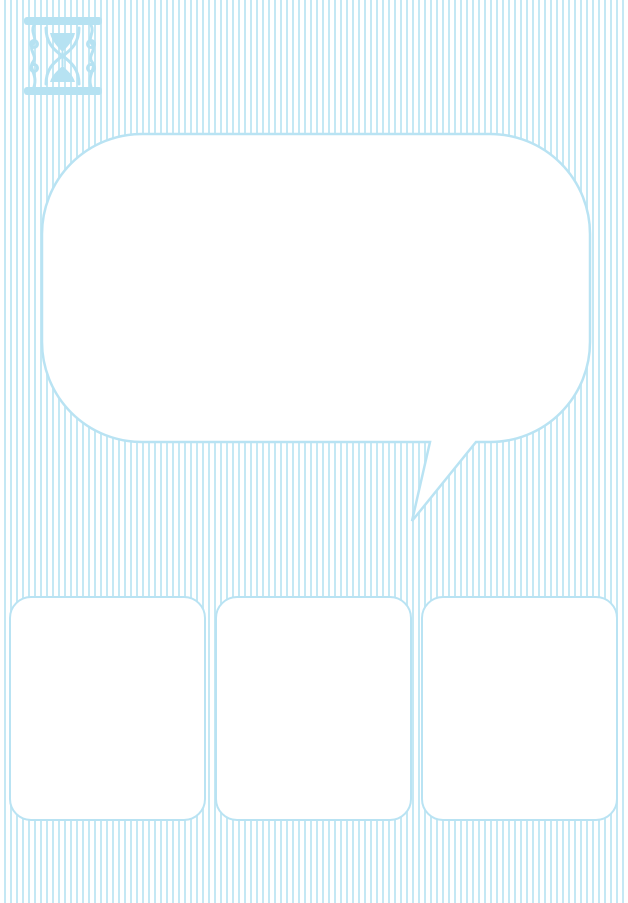  I want to click on card-left, so click(107, 708).